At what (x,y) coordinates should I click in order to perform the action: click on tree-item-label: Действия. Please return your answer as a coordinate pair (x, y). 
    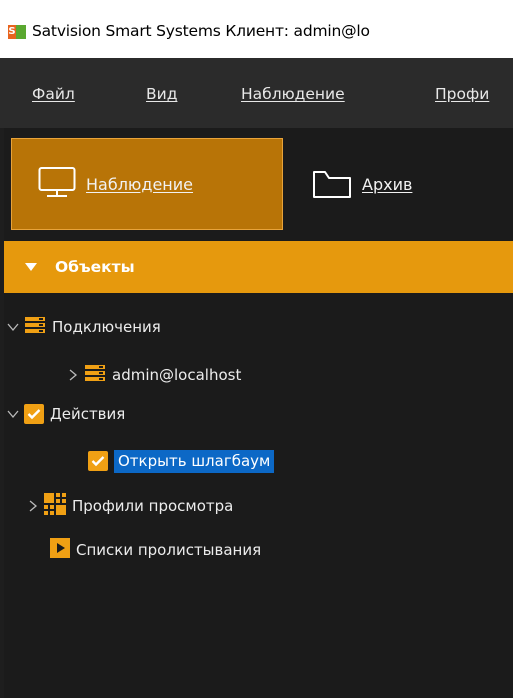
    Looking at the image, I should click on (88, 414).